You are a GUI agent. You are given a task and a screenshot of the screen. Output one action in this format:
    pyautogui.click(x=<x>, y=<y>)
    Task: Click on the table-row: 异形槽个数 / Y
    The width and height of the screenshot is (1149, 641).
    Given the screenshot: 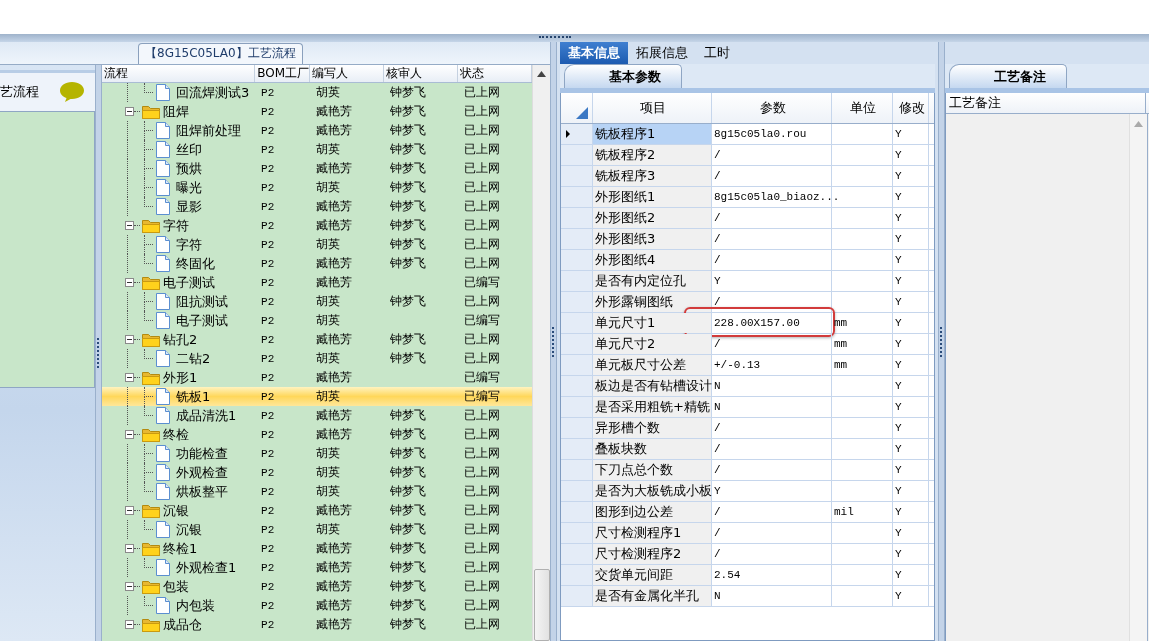 What is the action you would take?
    pyautogui.click(x=747, y=428)
    